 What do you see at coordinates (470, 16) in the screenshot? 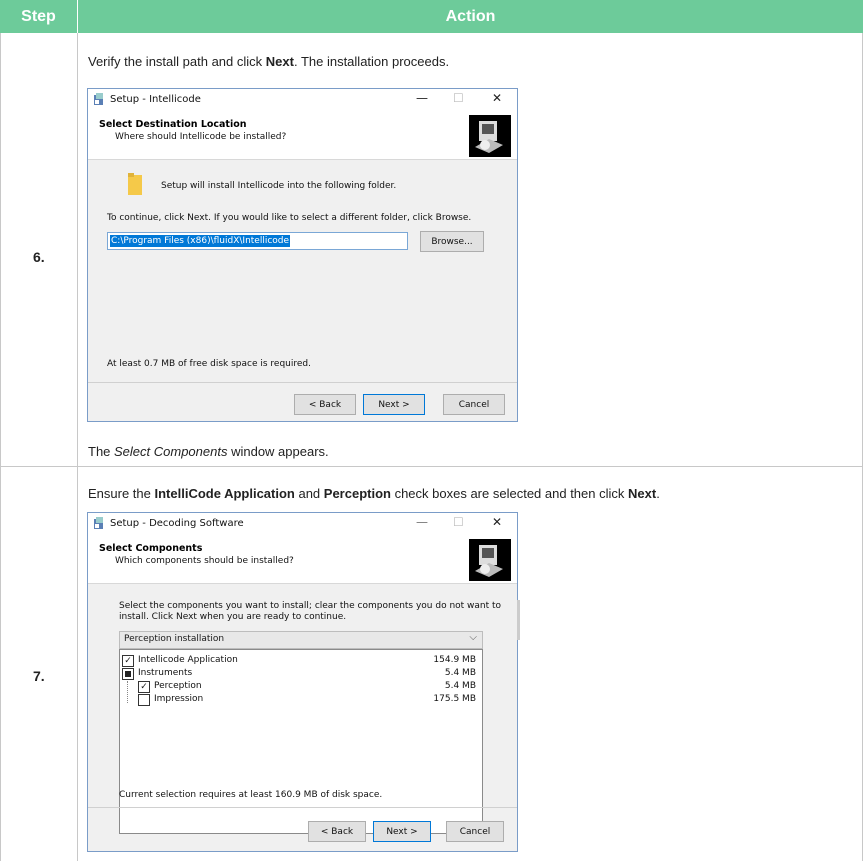
I see `header-action: Action` at bounding box center [470, 16].